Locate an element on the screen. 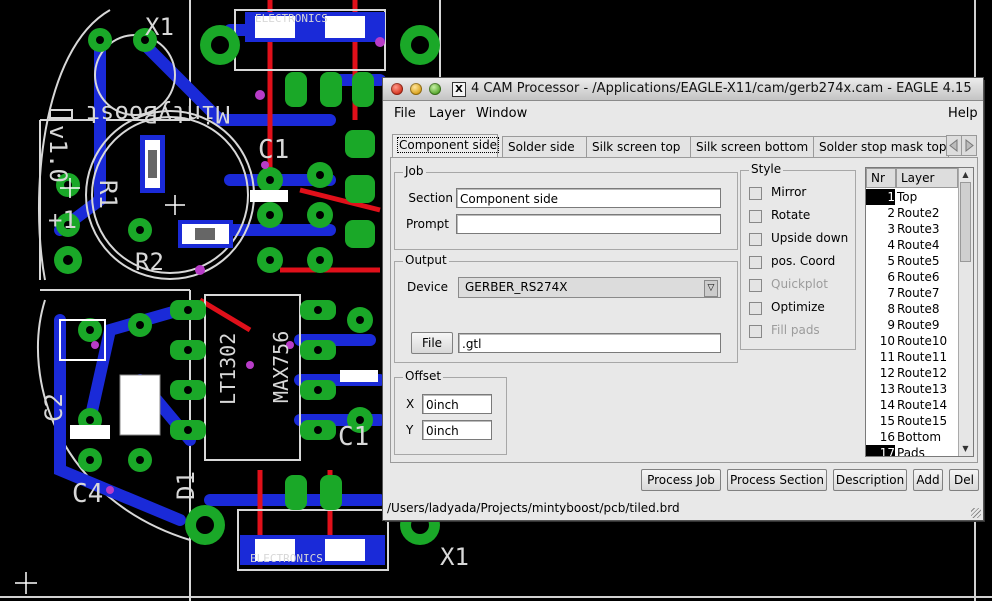  del-button: Del is located at coordinates (964, 480).